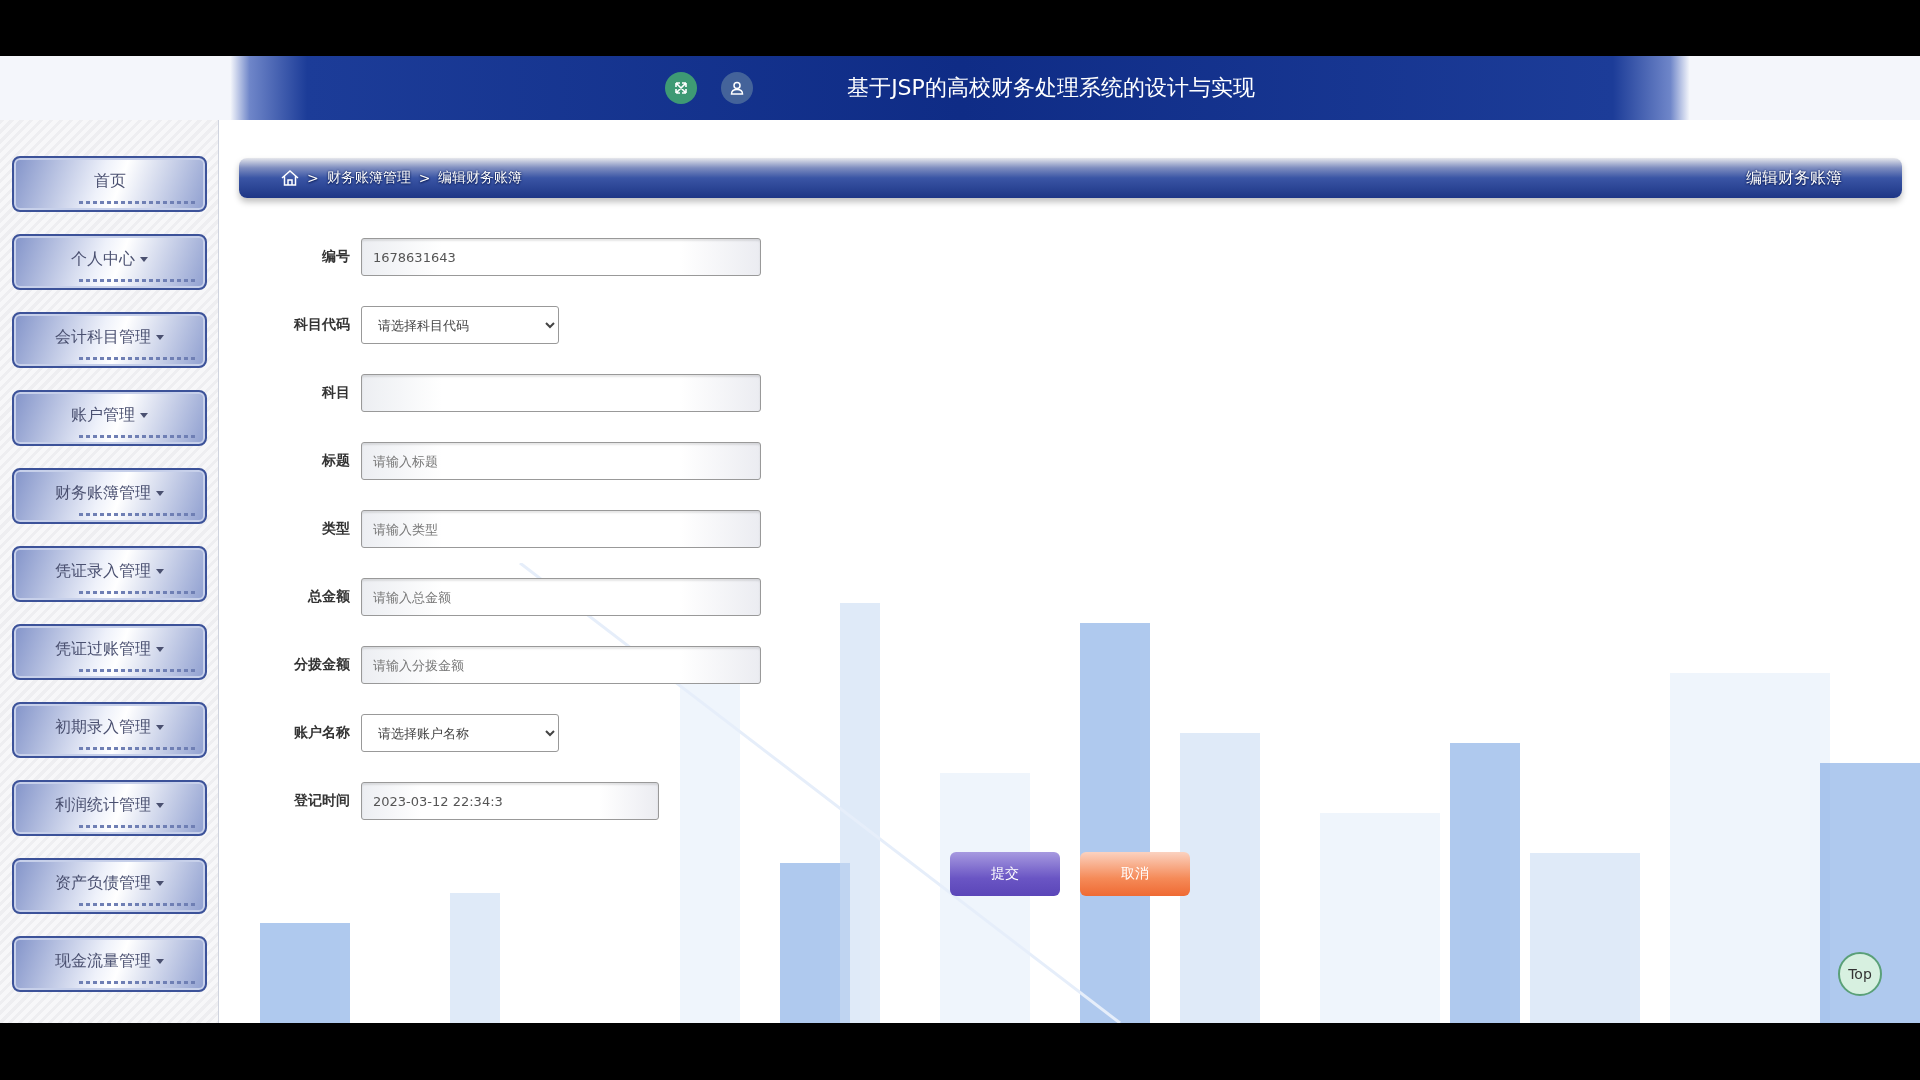 This screenshot has width=1920, height=1080. Describe the element at coordinates (109, 808) in the screenshot. I see `sidebar-item: 利润统计管理` at that location.